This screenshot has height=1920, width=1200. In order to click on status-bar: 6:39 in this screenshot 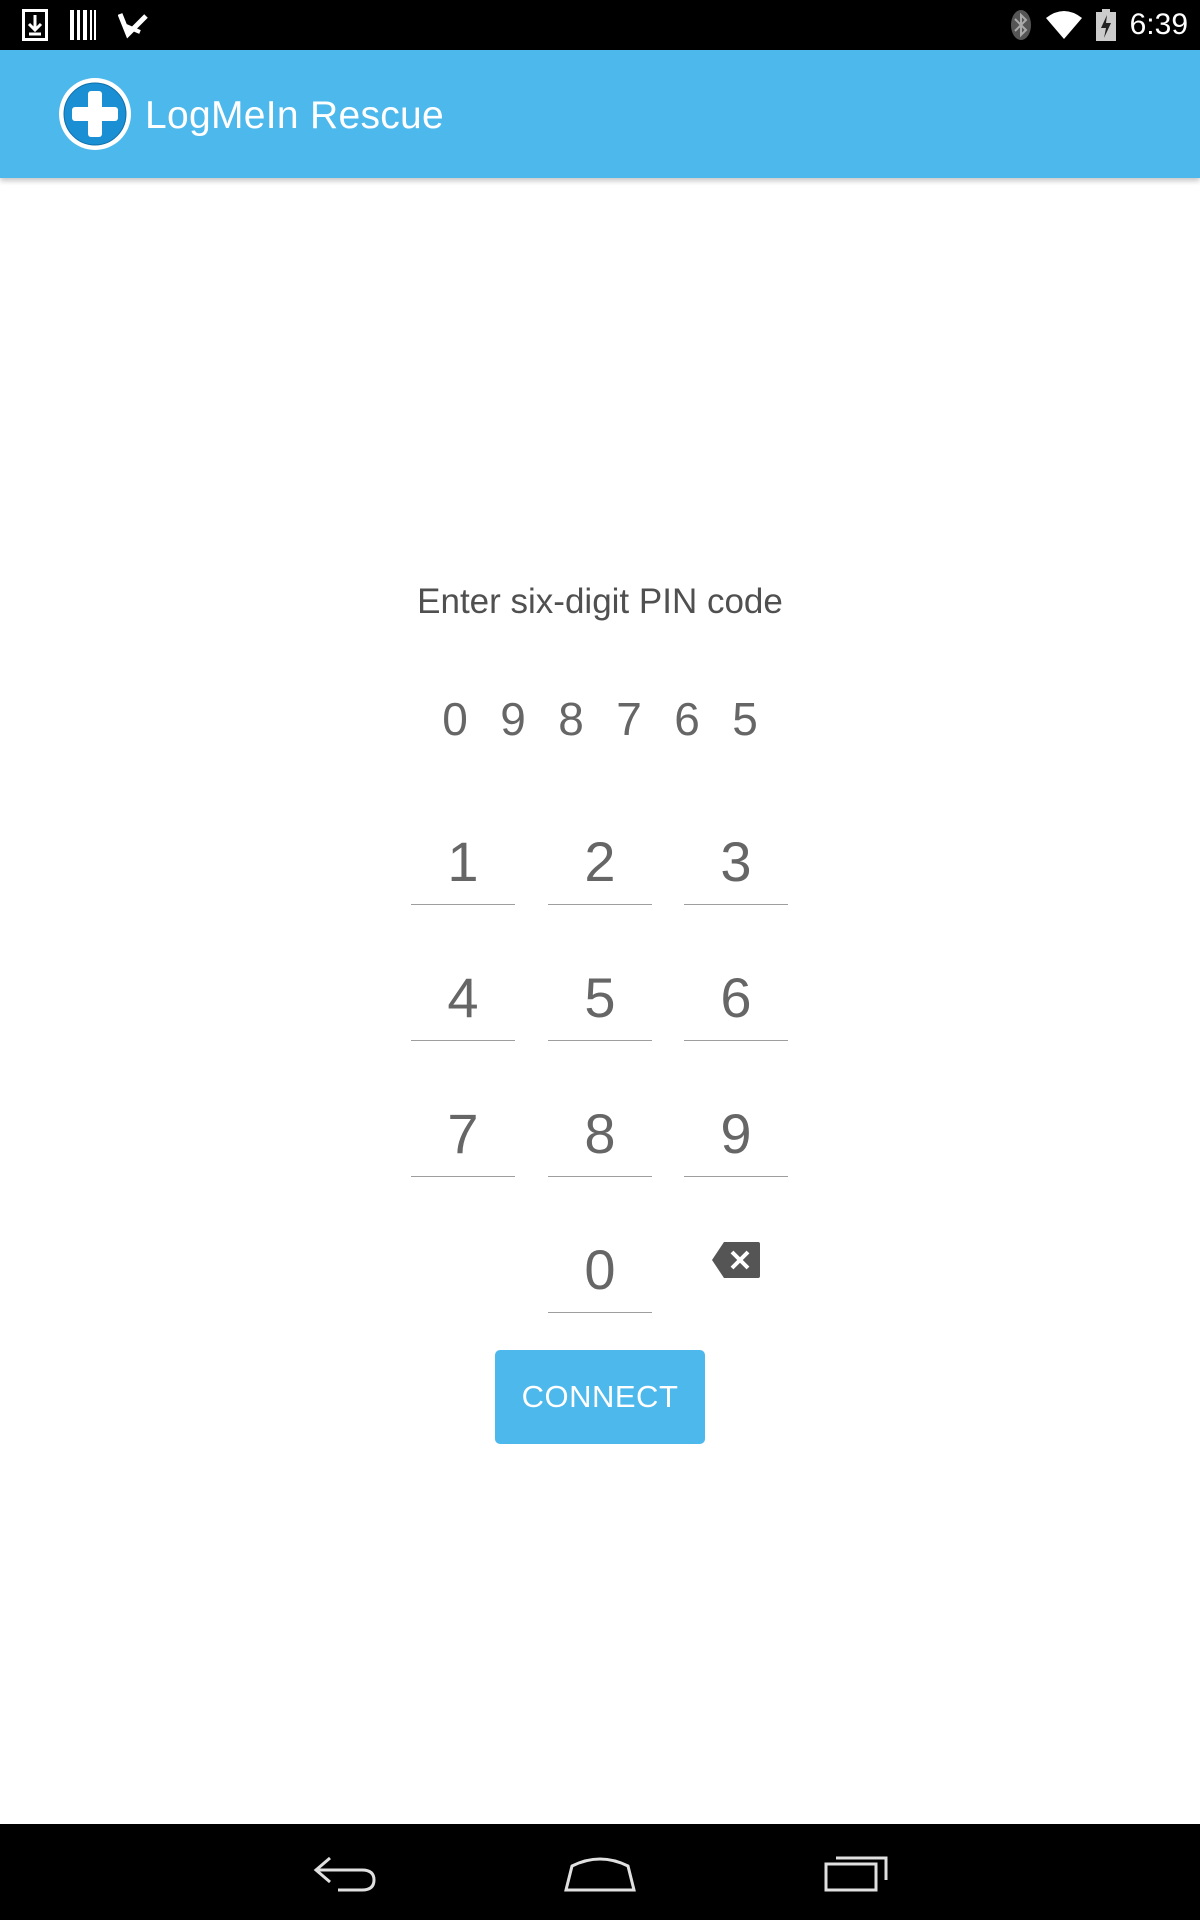, I will do `click(600, 25)`.